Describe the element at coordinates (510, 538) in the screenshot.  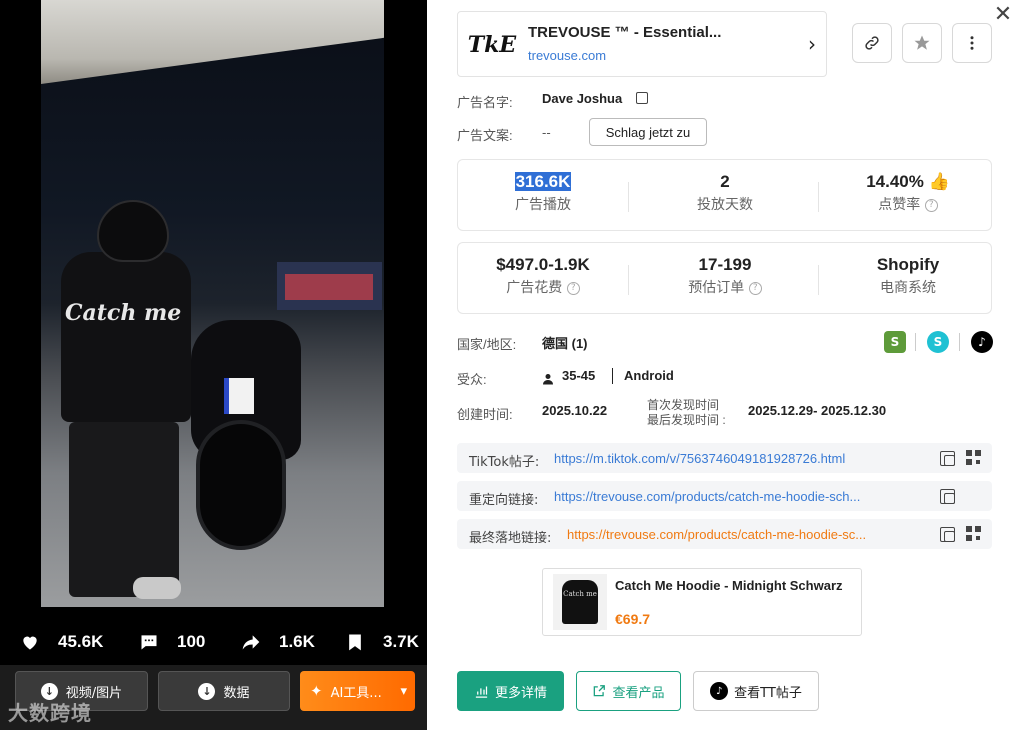
I see `landing-link-label: 最终落地链接:` at that location.